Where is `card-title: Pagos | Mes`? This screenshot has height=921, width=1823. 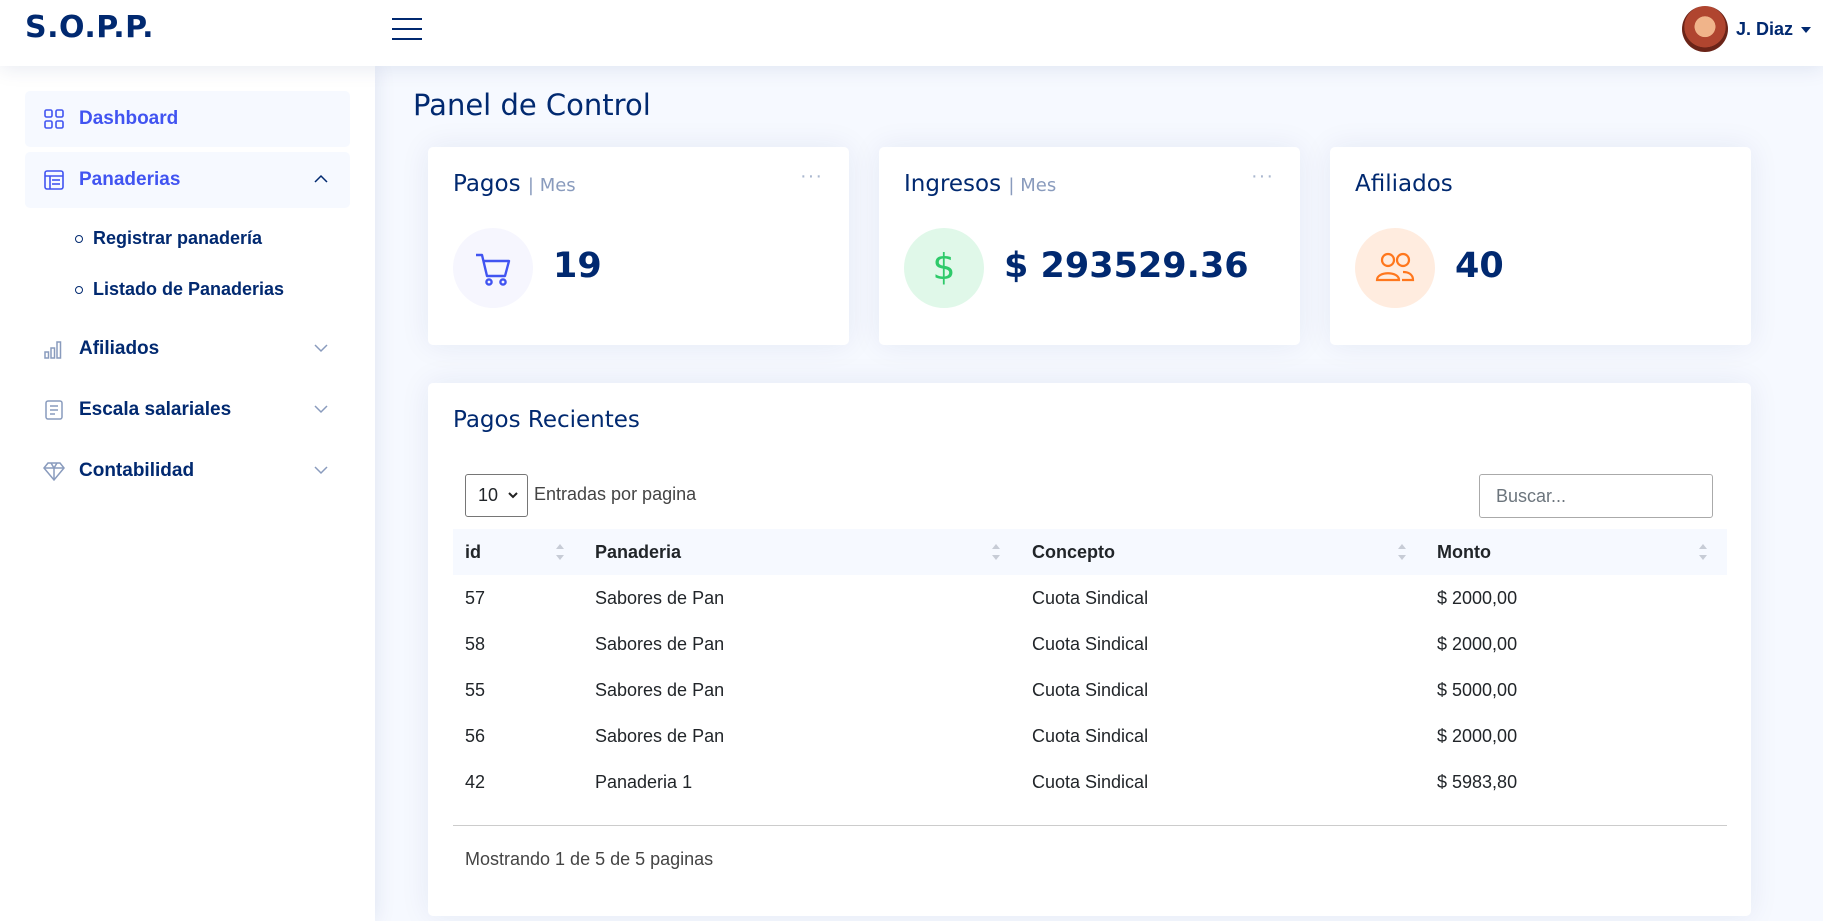
card-title: Pagos | Mes is located at coordinates (514, 184).